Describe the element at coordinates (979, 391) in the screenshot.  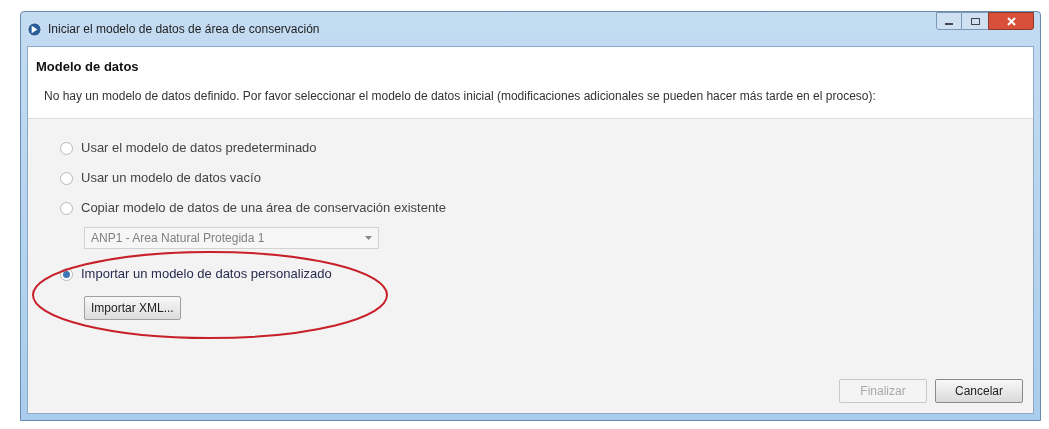
I see `cancel-button: Cancelar` at that location.